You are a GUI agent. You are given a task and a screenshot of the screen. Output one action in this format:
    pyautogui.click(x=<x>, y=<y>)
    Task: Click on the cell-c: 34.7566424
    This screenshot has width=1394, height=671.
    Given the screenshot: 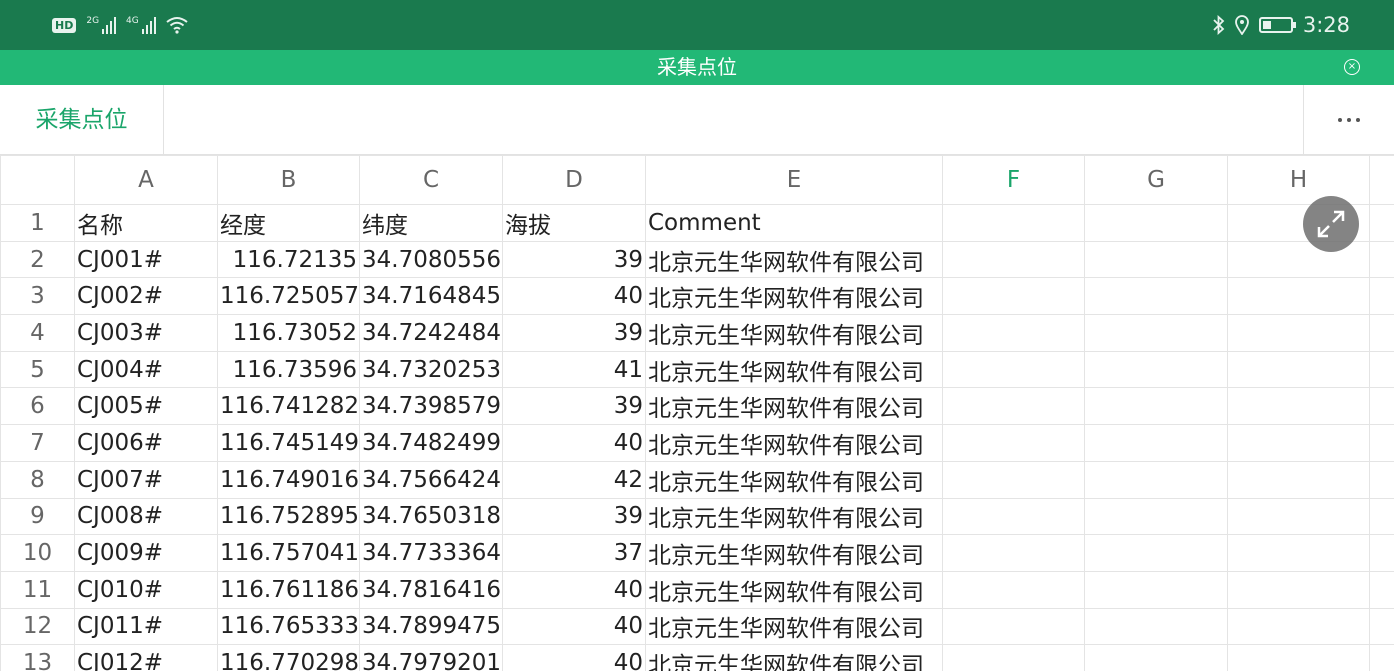 What is the action you would take?
    pyautogui.click(x=431, y=479)
    